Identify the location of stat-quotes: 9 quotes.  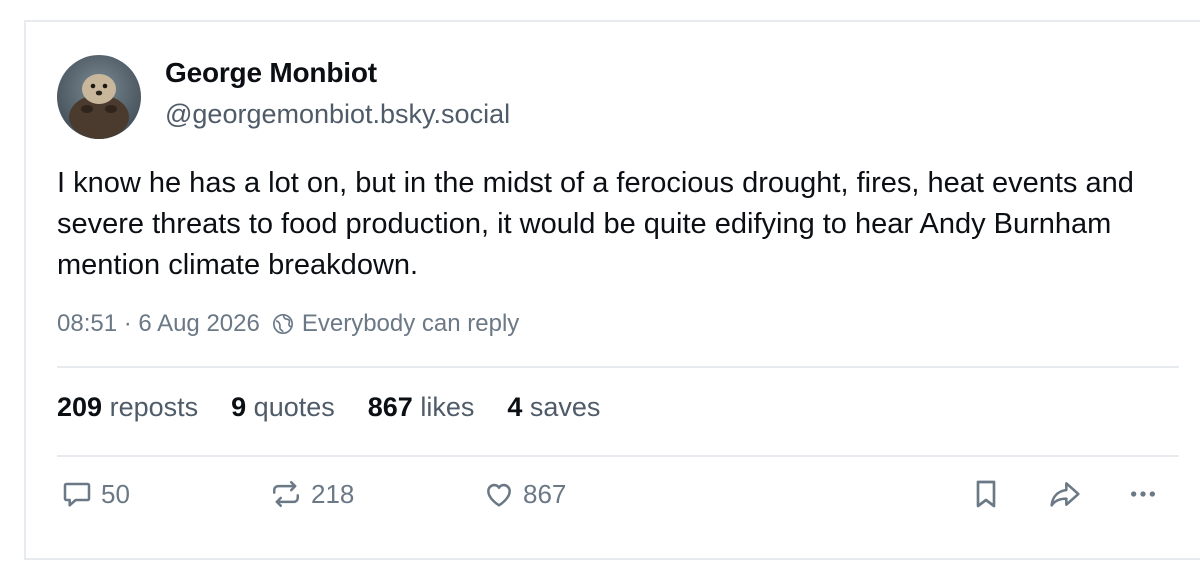
(283, 407).